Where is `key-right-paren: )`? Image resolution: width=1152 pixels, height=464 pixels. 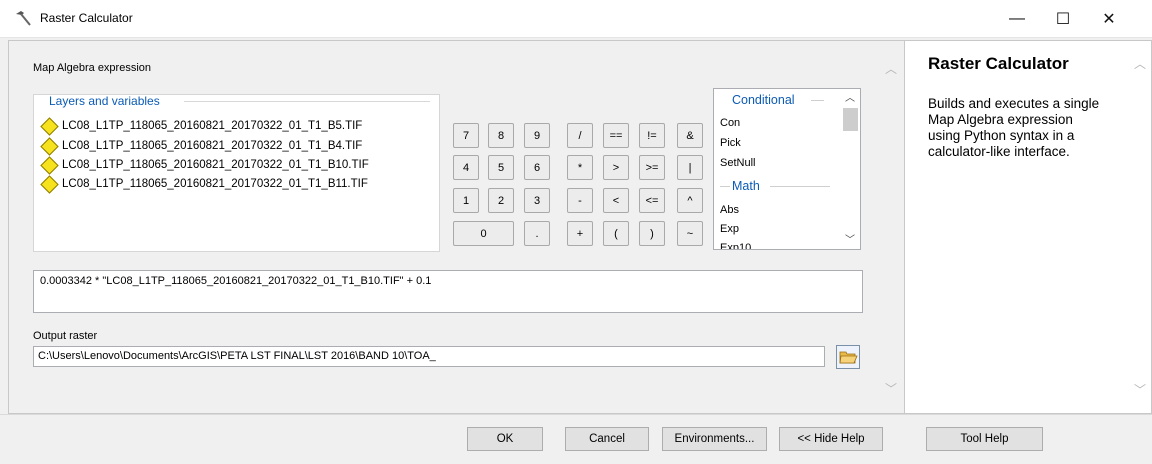
key-right-paren: ) is located at coordinates (652, 233).